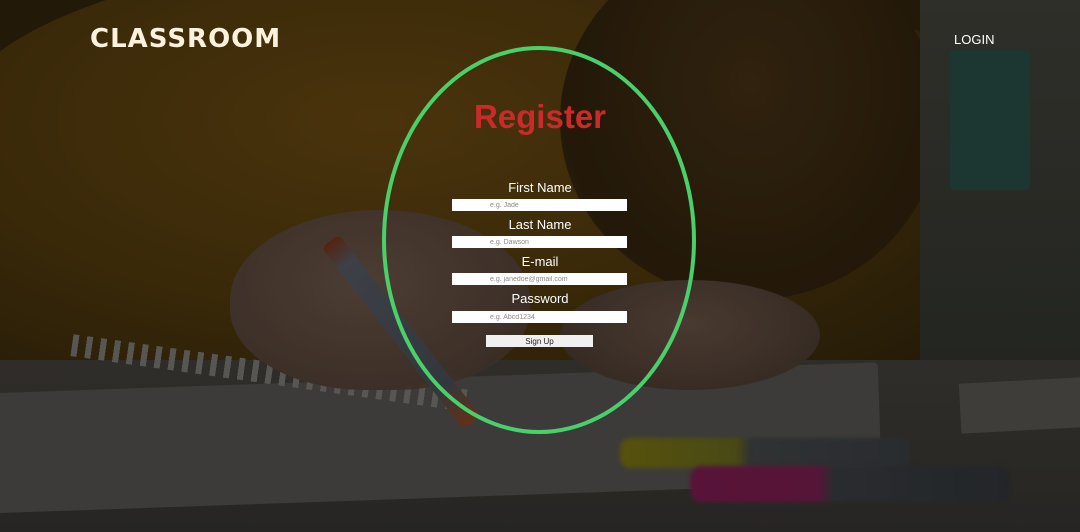 The image size is (1080, 532). I want to click on first-name-input, so click(539, 205).